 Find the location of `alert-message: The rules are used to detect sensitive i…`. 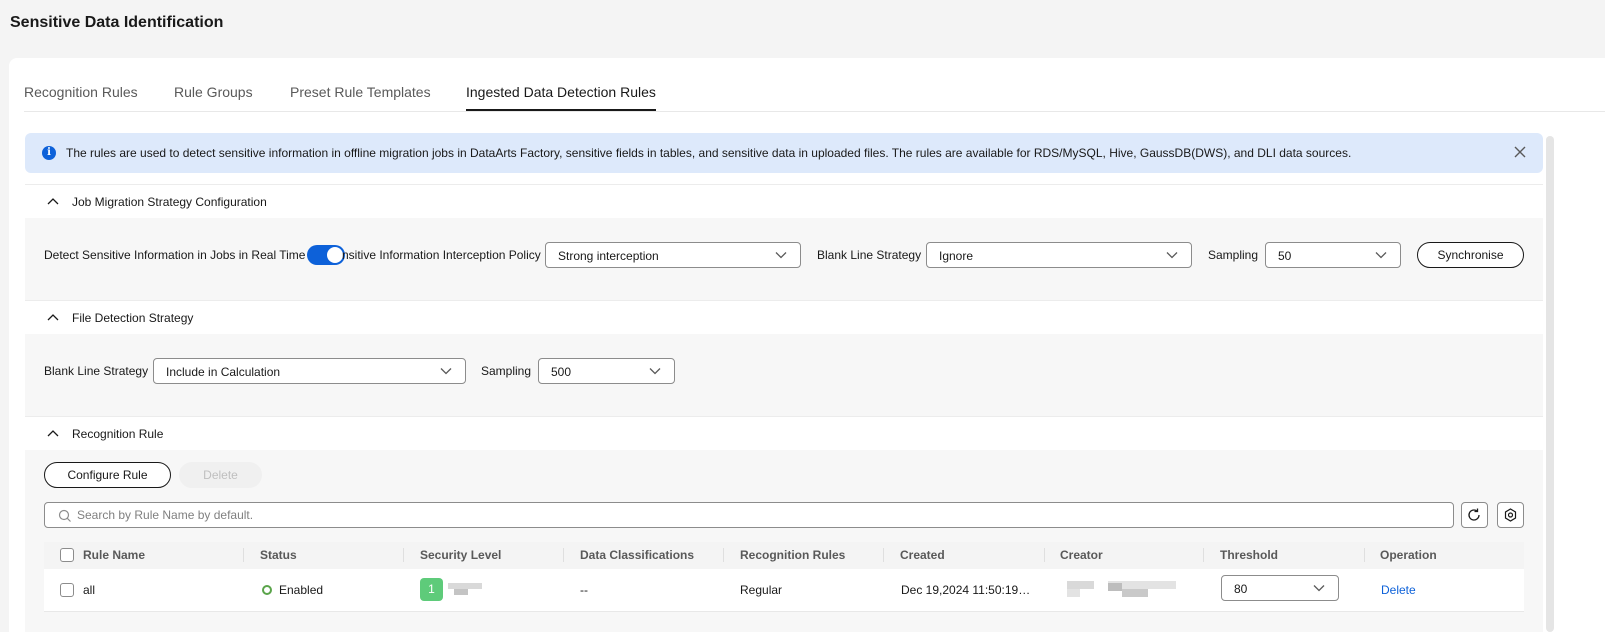

alert-message: The rules are used to detect sensitive i… is located at coordinates (709, 153).